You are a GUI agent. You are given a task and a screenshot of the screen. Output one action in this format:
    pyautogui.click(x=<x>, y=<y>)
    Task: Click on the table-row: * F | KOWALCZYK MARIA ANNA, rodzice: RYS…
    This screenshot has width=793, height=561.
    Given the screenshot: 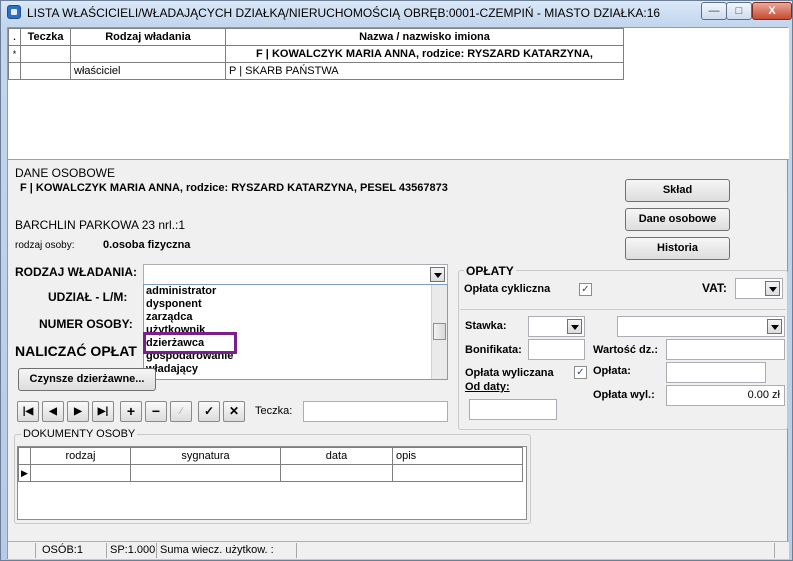 What is the action you would take?
    pyautogui.click(x=316, y=54)
    